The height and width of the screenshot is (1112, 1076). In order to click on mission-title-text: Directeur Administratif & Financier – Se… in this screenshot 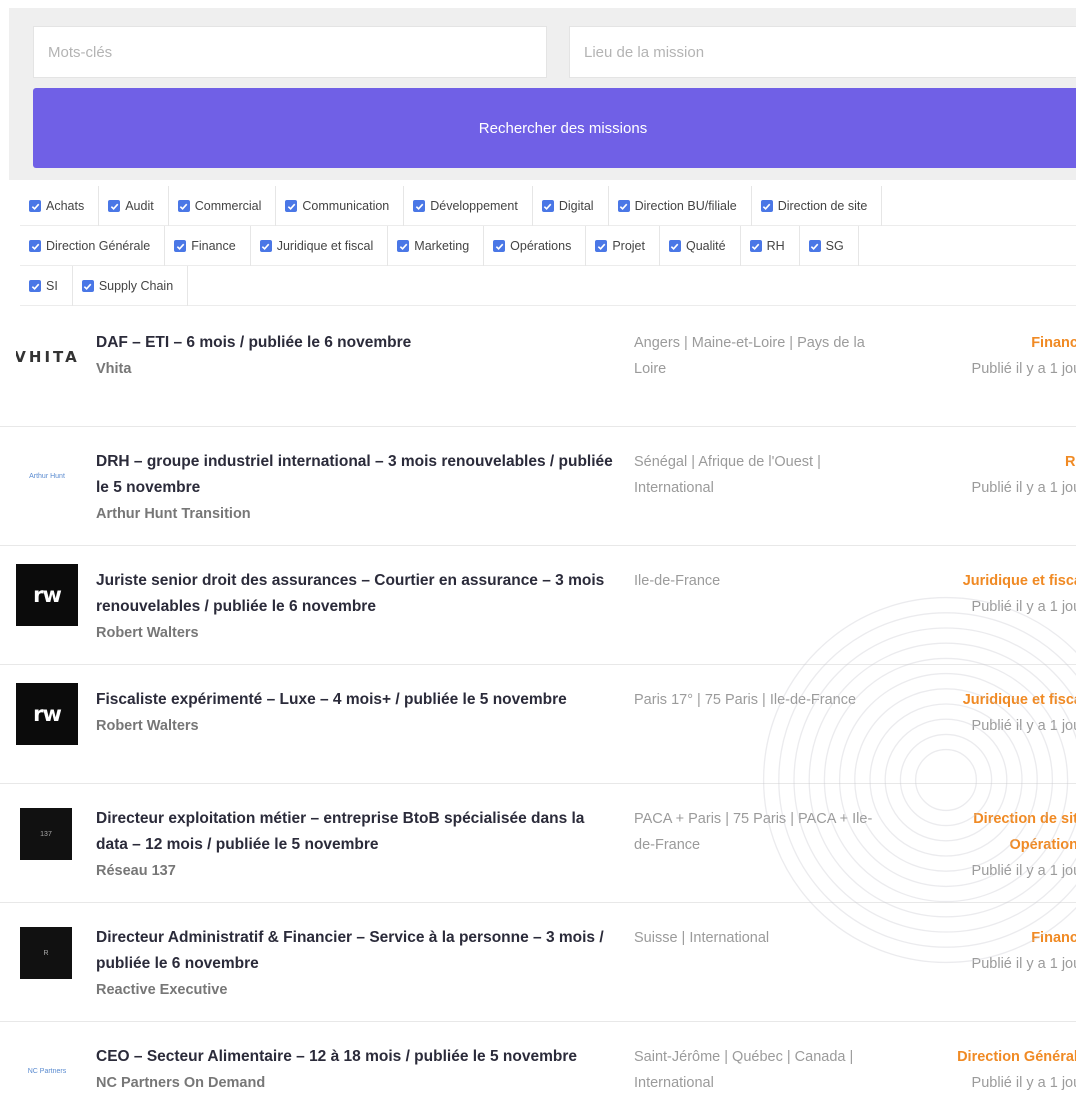, I will do `click(350, 950)`.